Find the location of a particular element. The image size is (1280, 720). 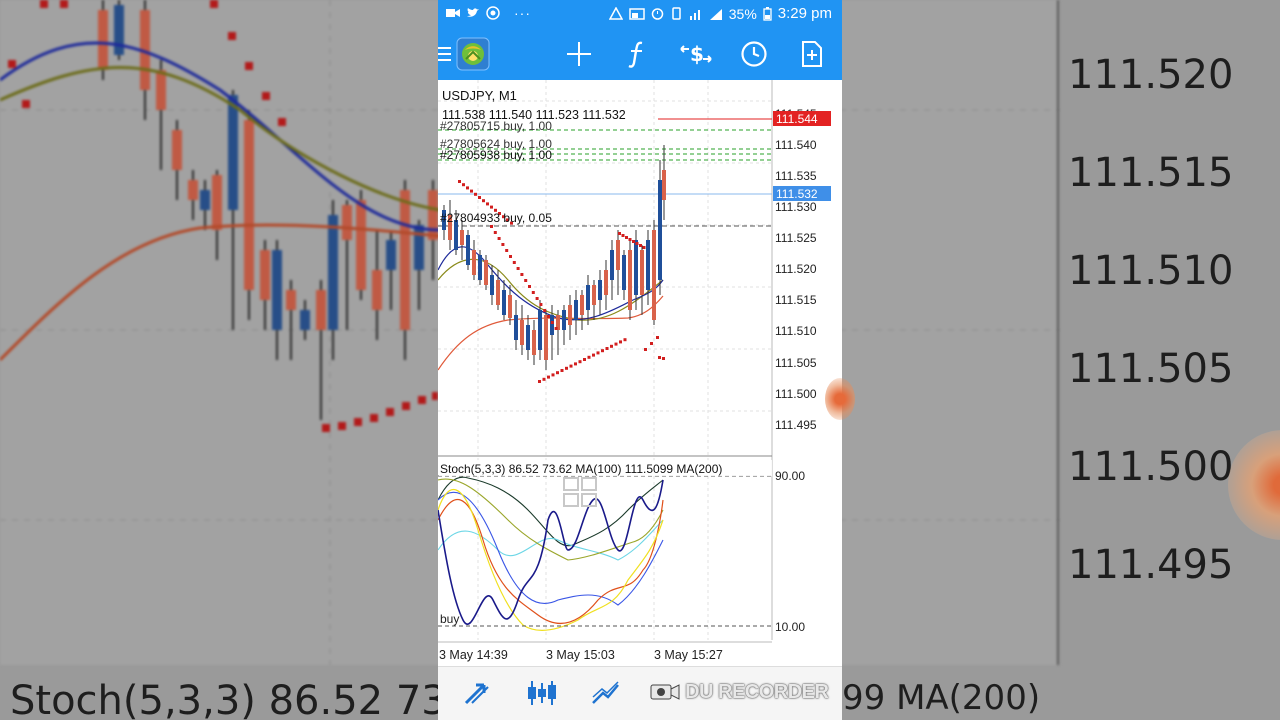

order-label: #27804933 buy, 0.05 is located at coordinates (496, 218).